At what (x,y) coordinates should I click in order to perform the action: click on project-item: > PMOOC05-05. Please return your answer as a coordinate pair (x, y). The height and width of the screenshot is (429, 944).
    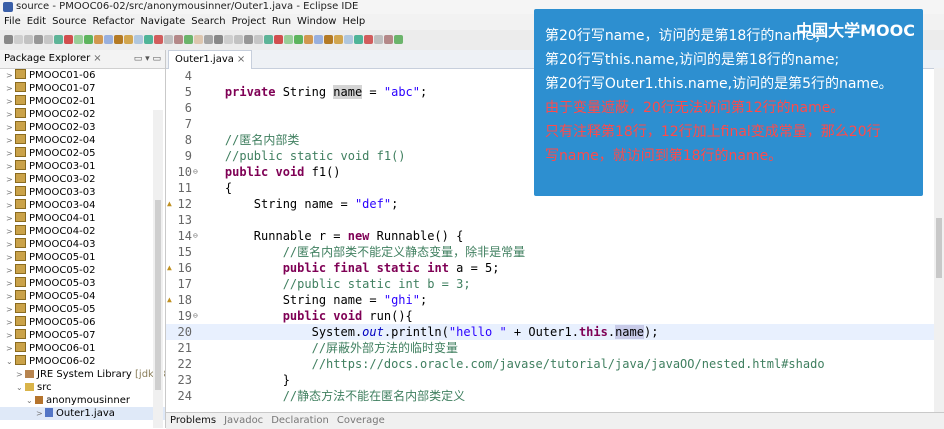
    Looking at the image, I should click on (82, 309).